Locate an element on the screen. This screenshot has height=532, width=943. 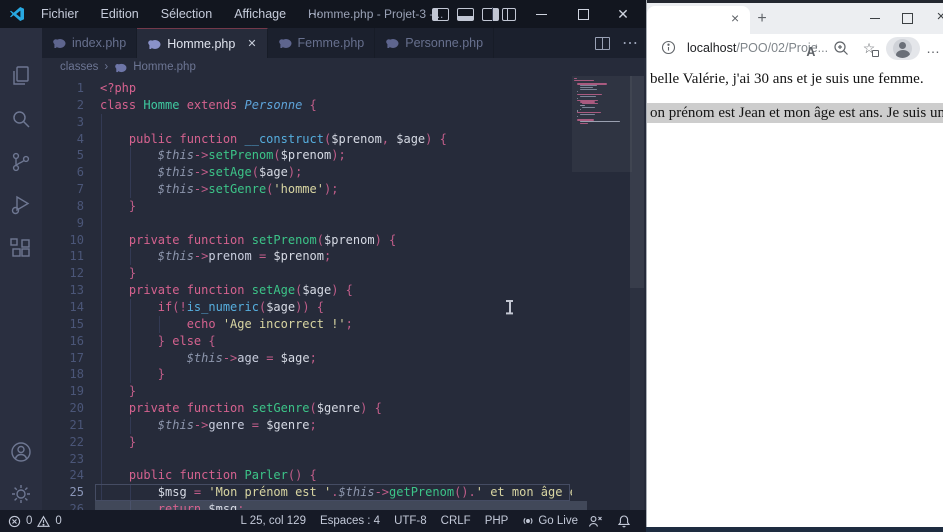
line-number: 17 is located at coordinates (63, 358).